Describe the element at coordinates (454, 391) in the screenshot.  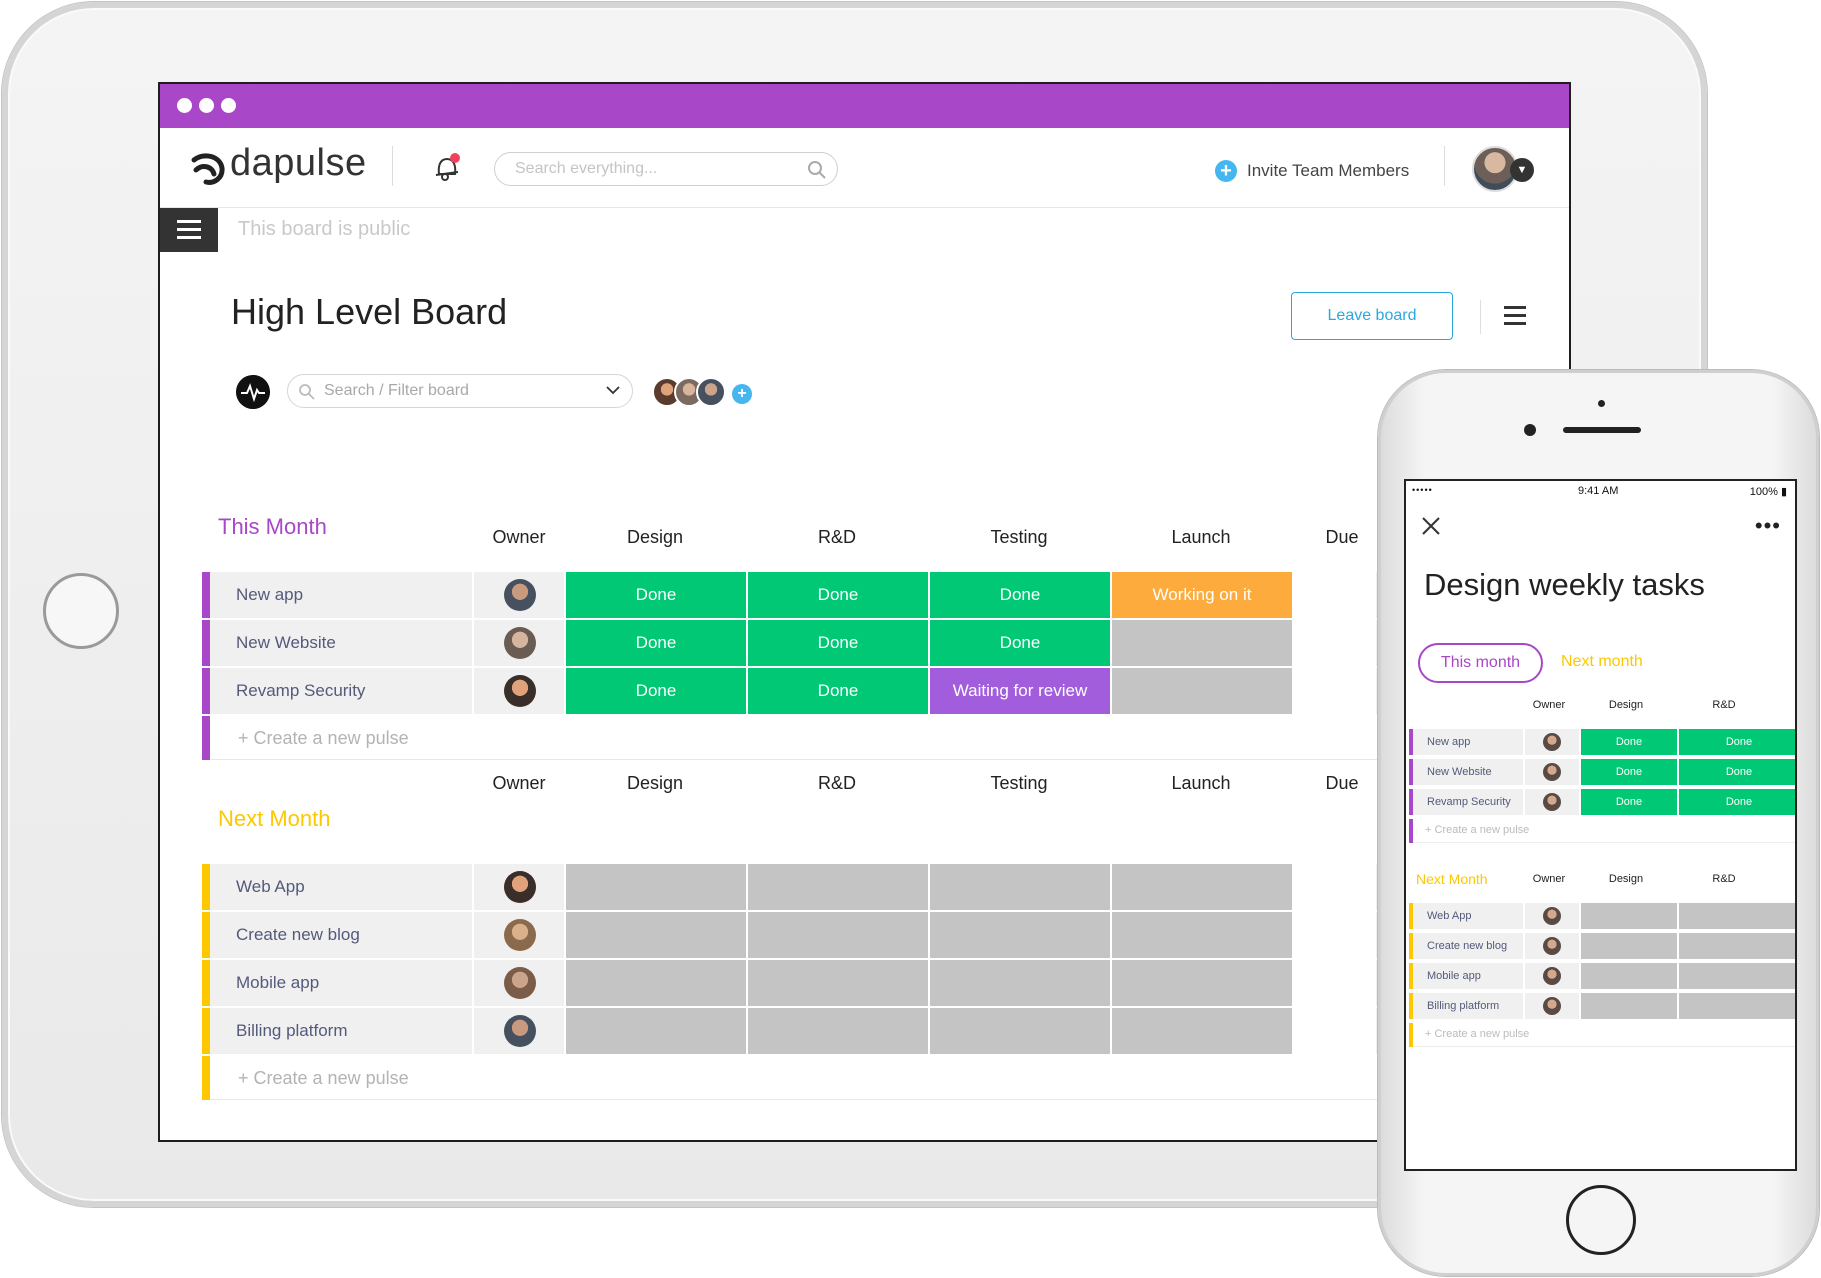
I see `board-filter-input` at that location.